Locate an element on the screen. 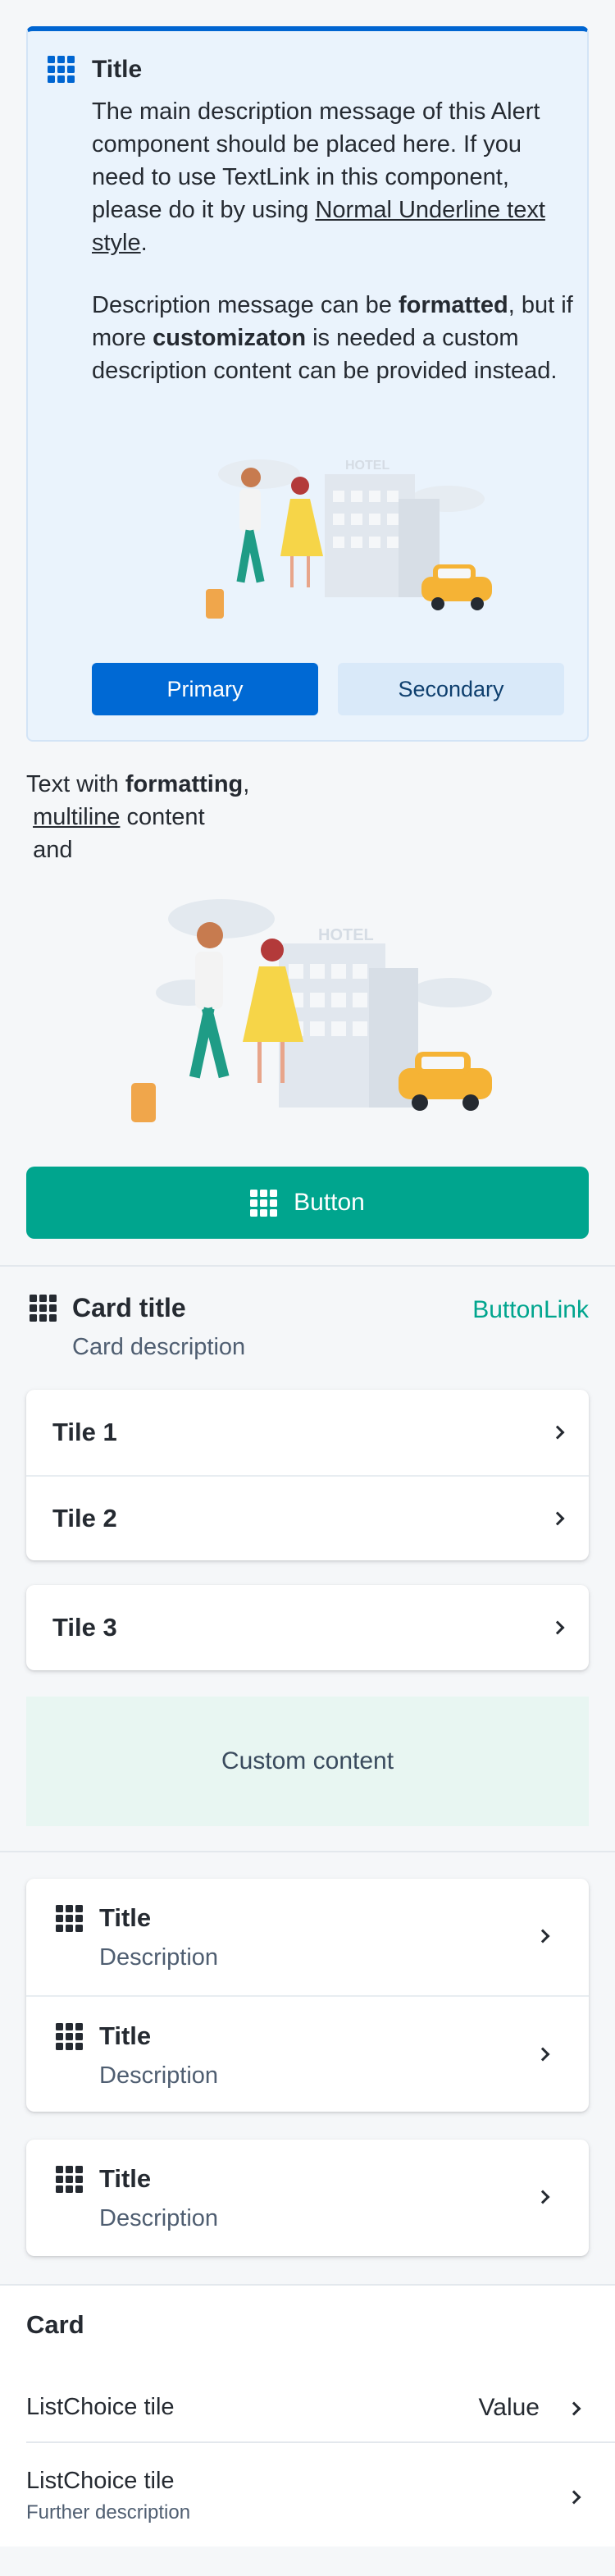 The height and width of the screenshot is (2576, 615). primary-button: Primary is located at coordinates (205, 689).